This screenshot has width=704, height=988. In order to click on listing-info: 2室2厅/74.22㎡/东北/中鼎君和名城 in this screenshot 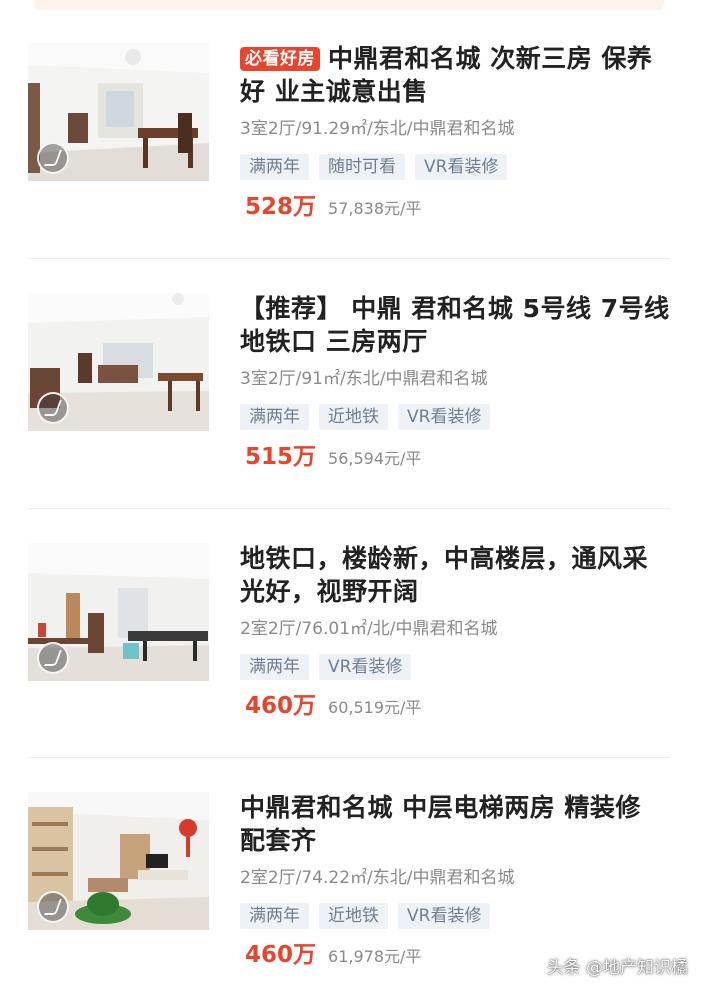, I will do `click(377, 878)`.